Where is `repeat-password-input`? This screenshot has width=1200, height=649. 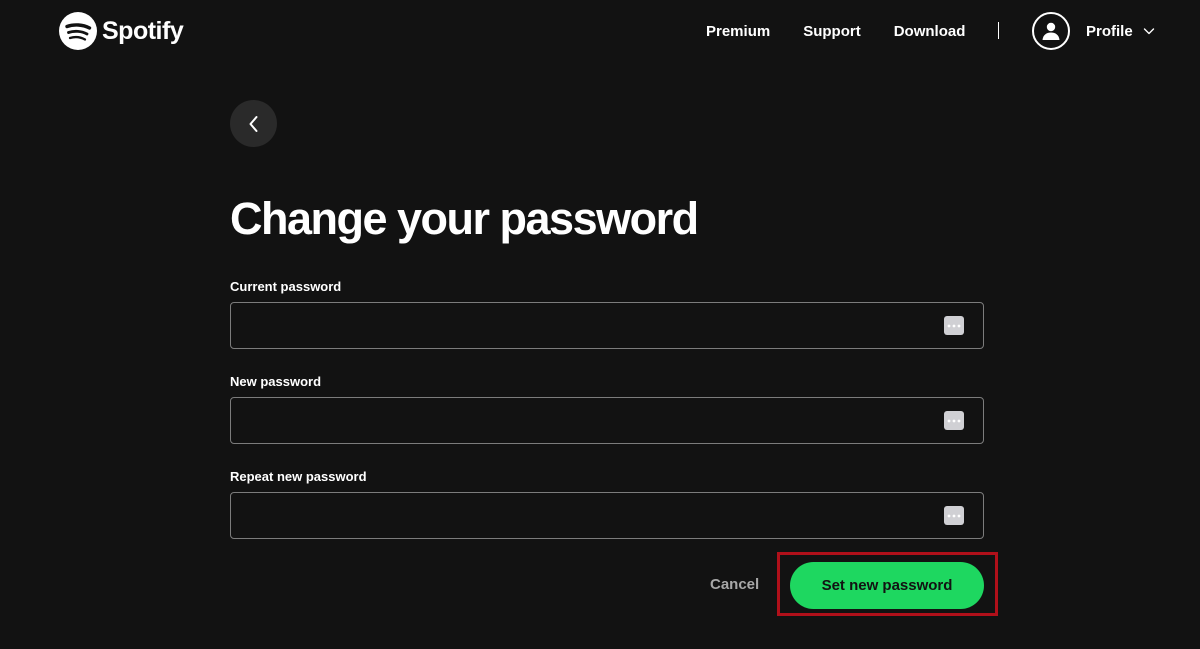
repeat-password-input is located at coordinates (581, 515).